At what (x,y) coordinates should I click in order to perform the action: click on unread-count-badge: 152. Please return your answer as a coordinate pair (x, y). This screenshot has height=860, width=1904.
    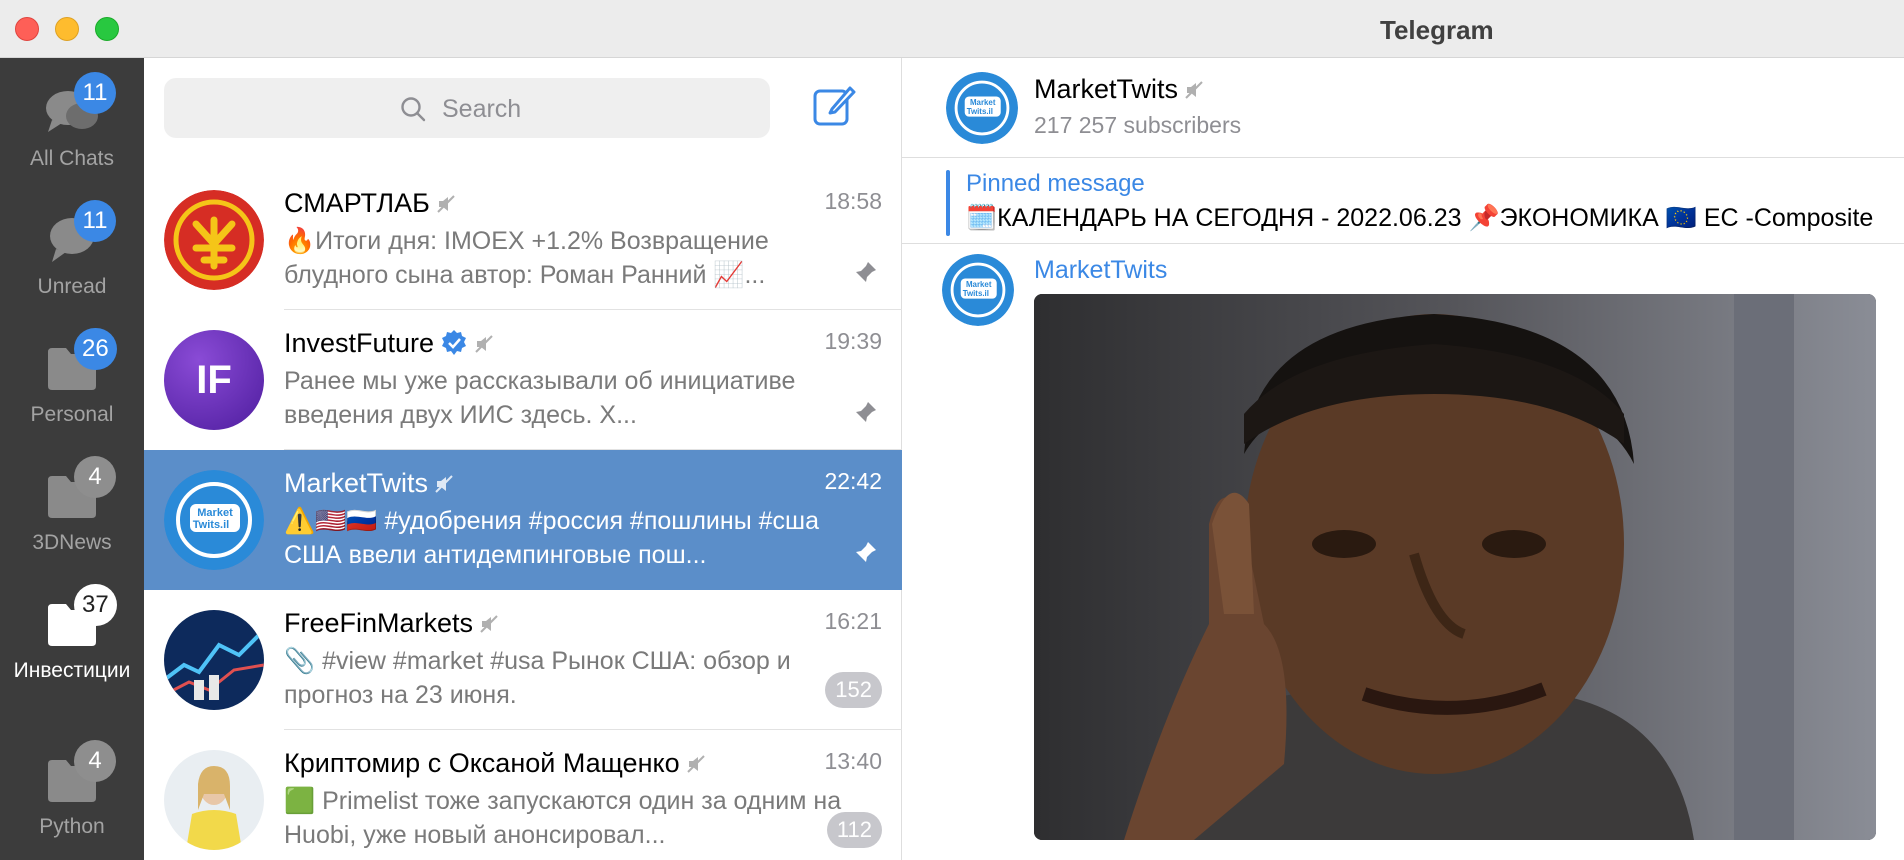
    Looking at the image, I should click on (853, 690).